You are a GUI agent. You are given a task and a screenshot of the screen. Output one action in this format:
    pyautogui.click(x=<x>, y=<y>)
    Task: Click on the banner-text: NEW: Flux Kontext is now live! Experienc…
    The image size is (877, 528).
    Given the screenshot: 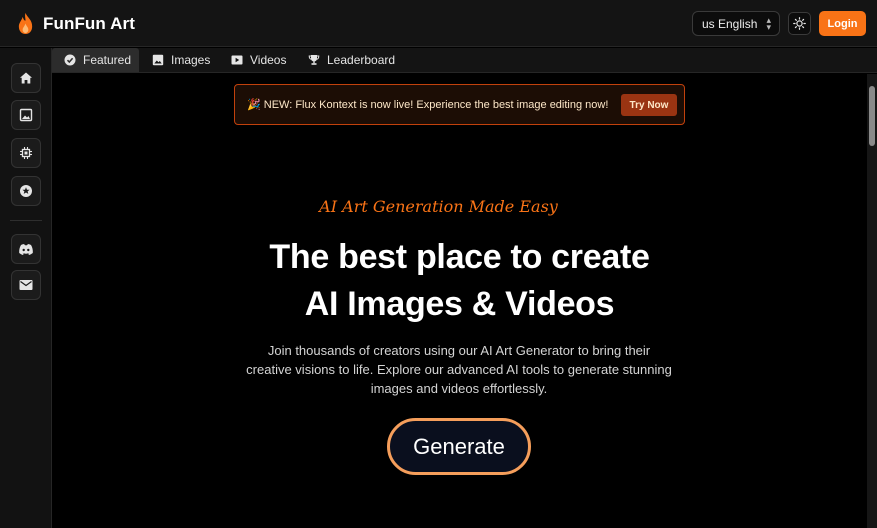 What is the action you would take?
    pyautogui.click(x=436, y=105)
    